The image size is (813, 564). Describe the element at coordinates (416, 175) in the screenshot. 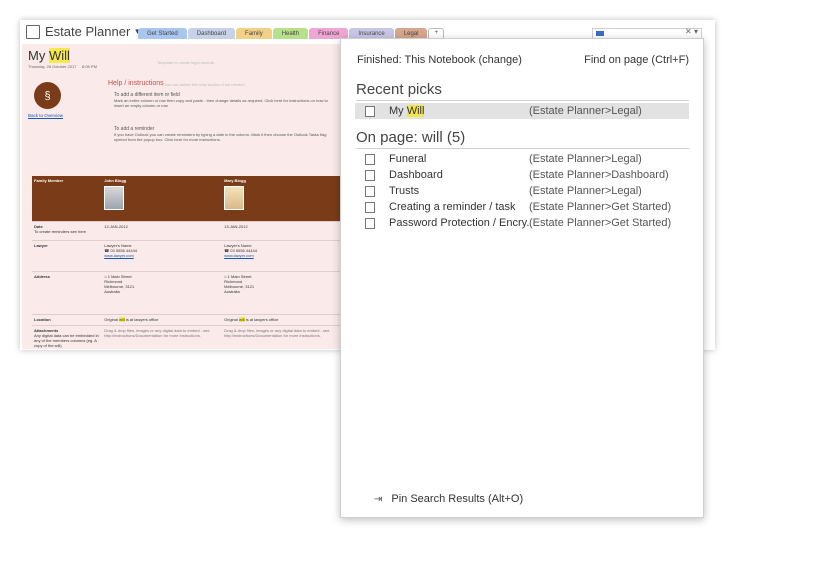

I see `result-name: Dashboard` at that location.